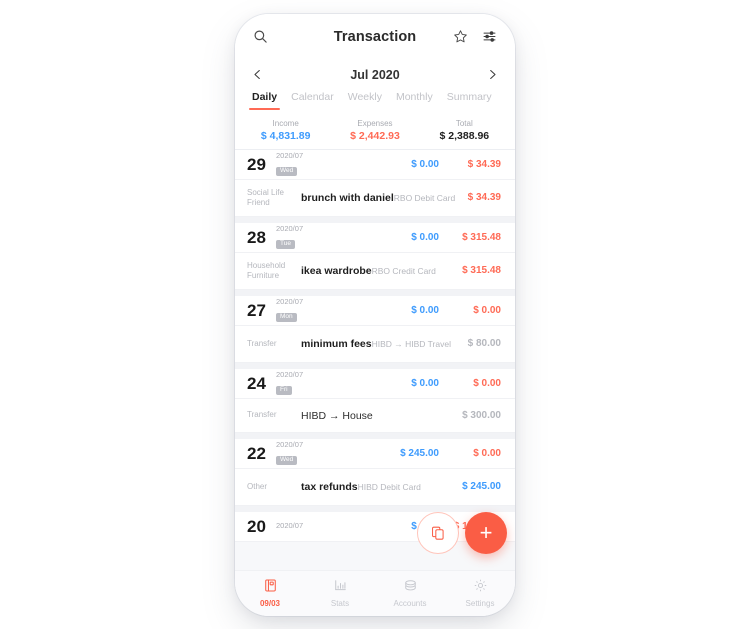 The height and width of the screenshot is (629, 750). What do you see at coordinates (365, 97) in the screenshot?
I see `tab-weekly: Weekly` at bounding box center [365, 97].